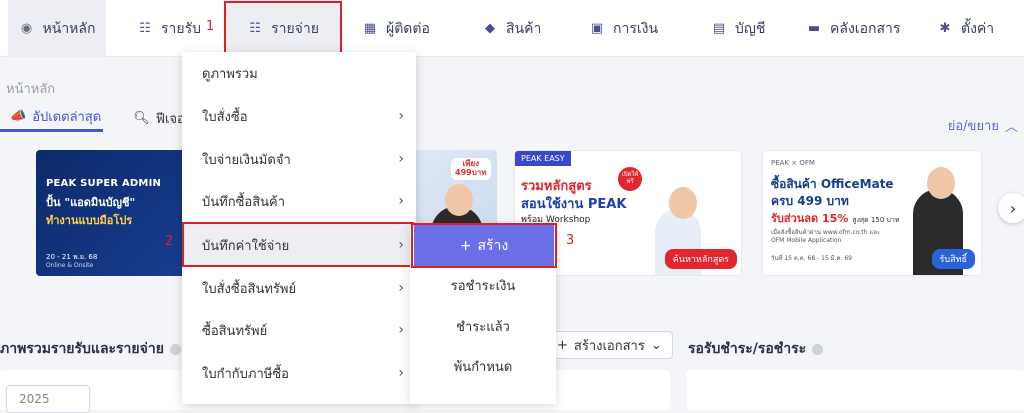 Image resolution: width=1024 pixels, height=413 pixels. What do you see at coordinates (34, 399) in the screenshot?
I see `year-value: 2025` at bounding box center [34, 399].